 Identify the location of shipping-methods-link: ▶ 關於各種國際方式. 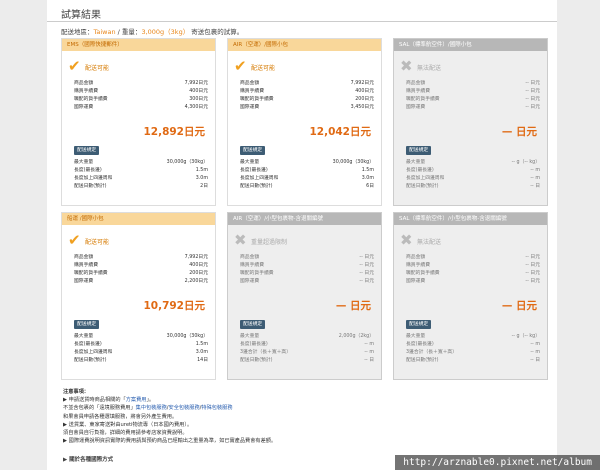
(88, 459).